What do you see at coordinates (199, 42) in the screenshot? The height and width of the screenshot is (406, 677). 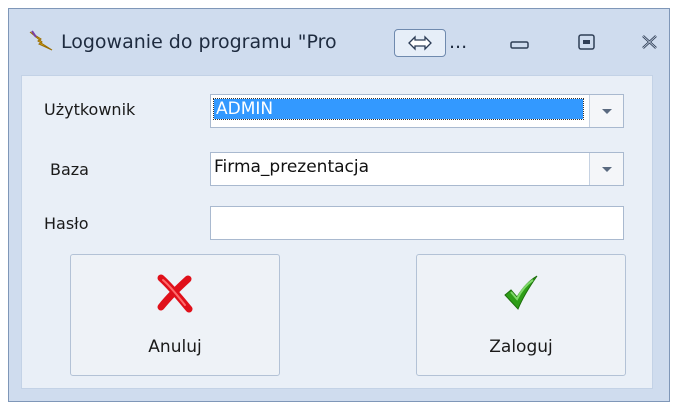 I see `window-title: Logowanie do programu "Pro` at bounding box center [199, 42].